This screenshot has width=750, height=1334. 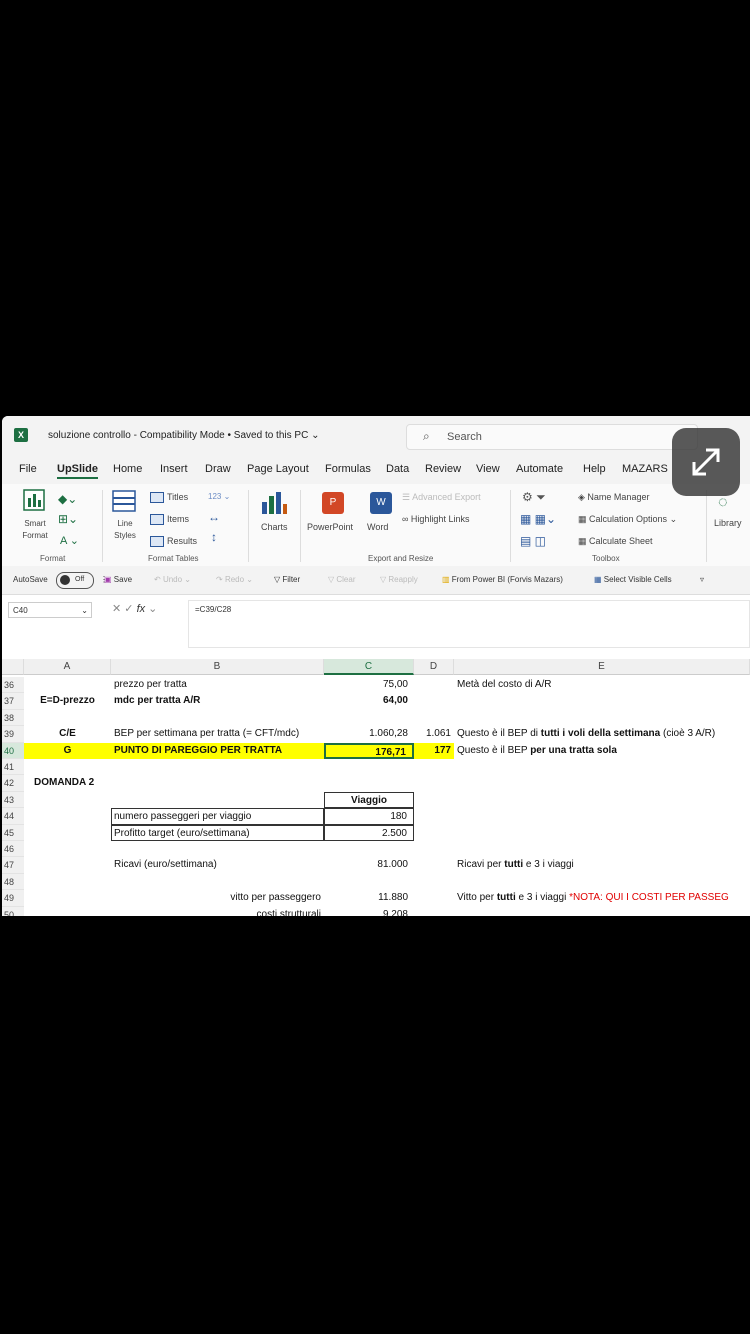 What do you see at coordinates (369, 832) in the screenshot?
I see `cell-c45: 2.500` at bounding box center [369, 832].